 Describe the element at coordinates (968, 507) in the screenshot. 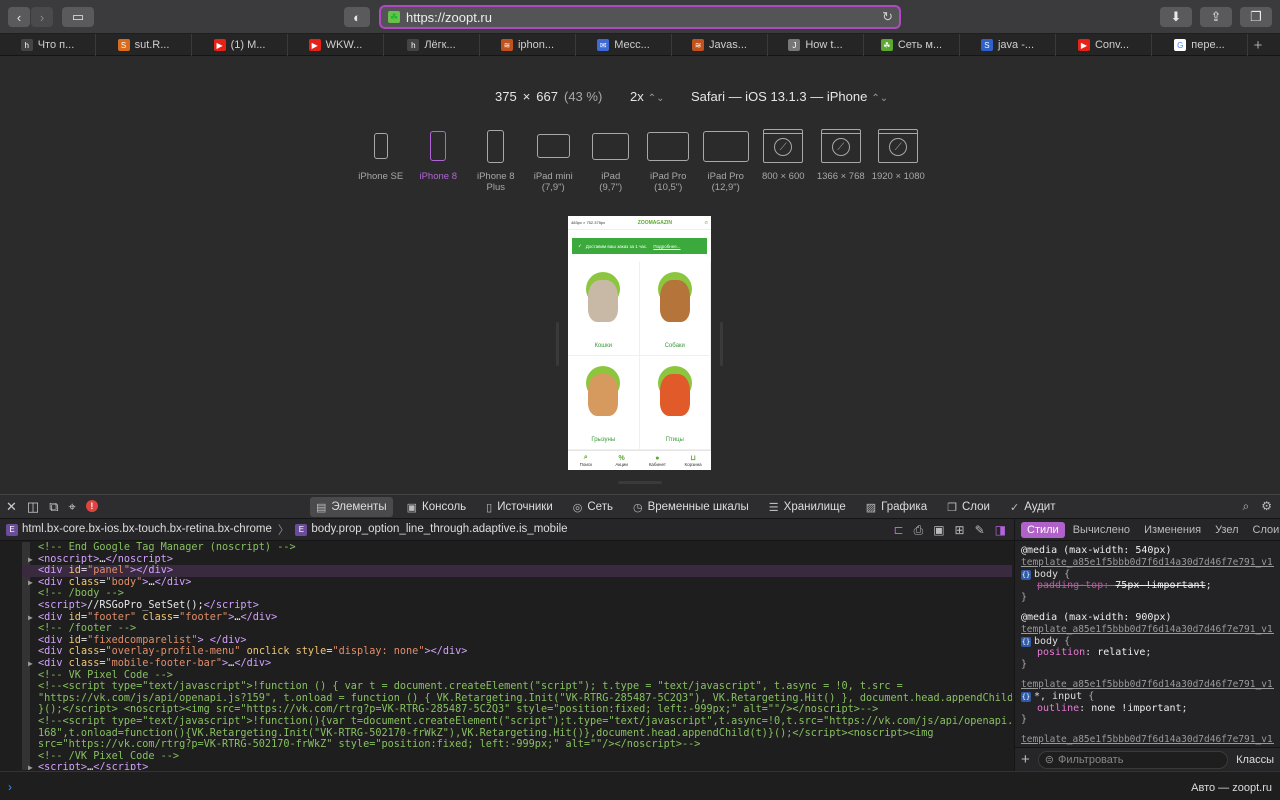

I see `inspector-tab: ❐ Слои` at that location.